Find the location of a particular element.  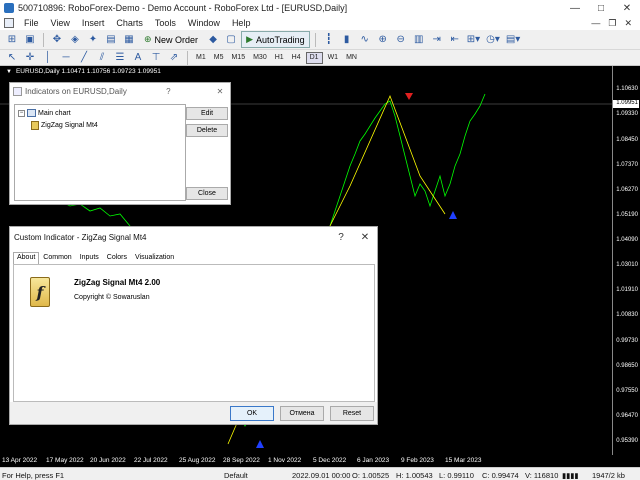

tree-item-zigzag: ZigZag Signal Mt4 is located at coordinates (64, 125).